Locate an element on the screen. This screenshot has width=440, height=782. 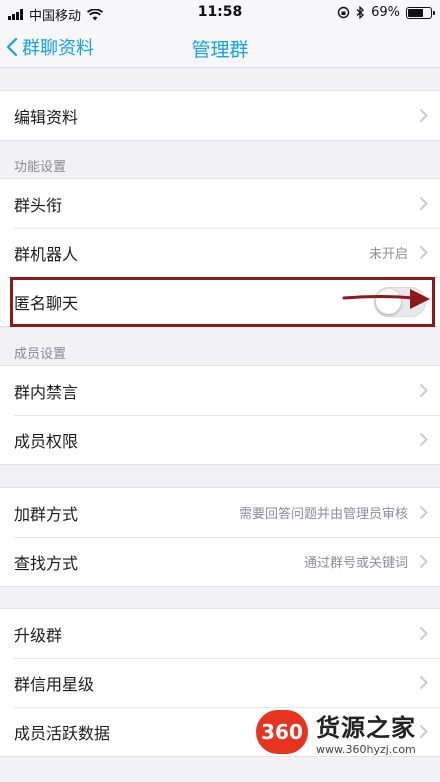
row-upgrade-group: 升级群 is located at coordinates (220, 633).